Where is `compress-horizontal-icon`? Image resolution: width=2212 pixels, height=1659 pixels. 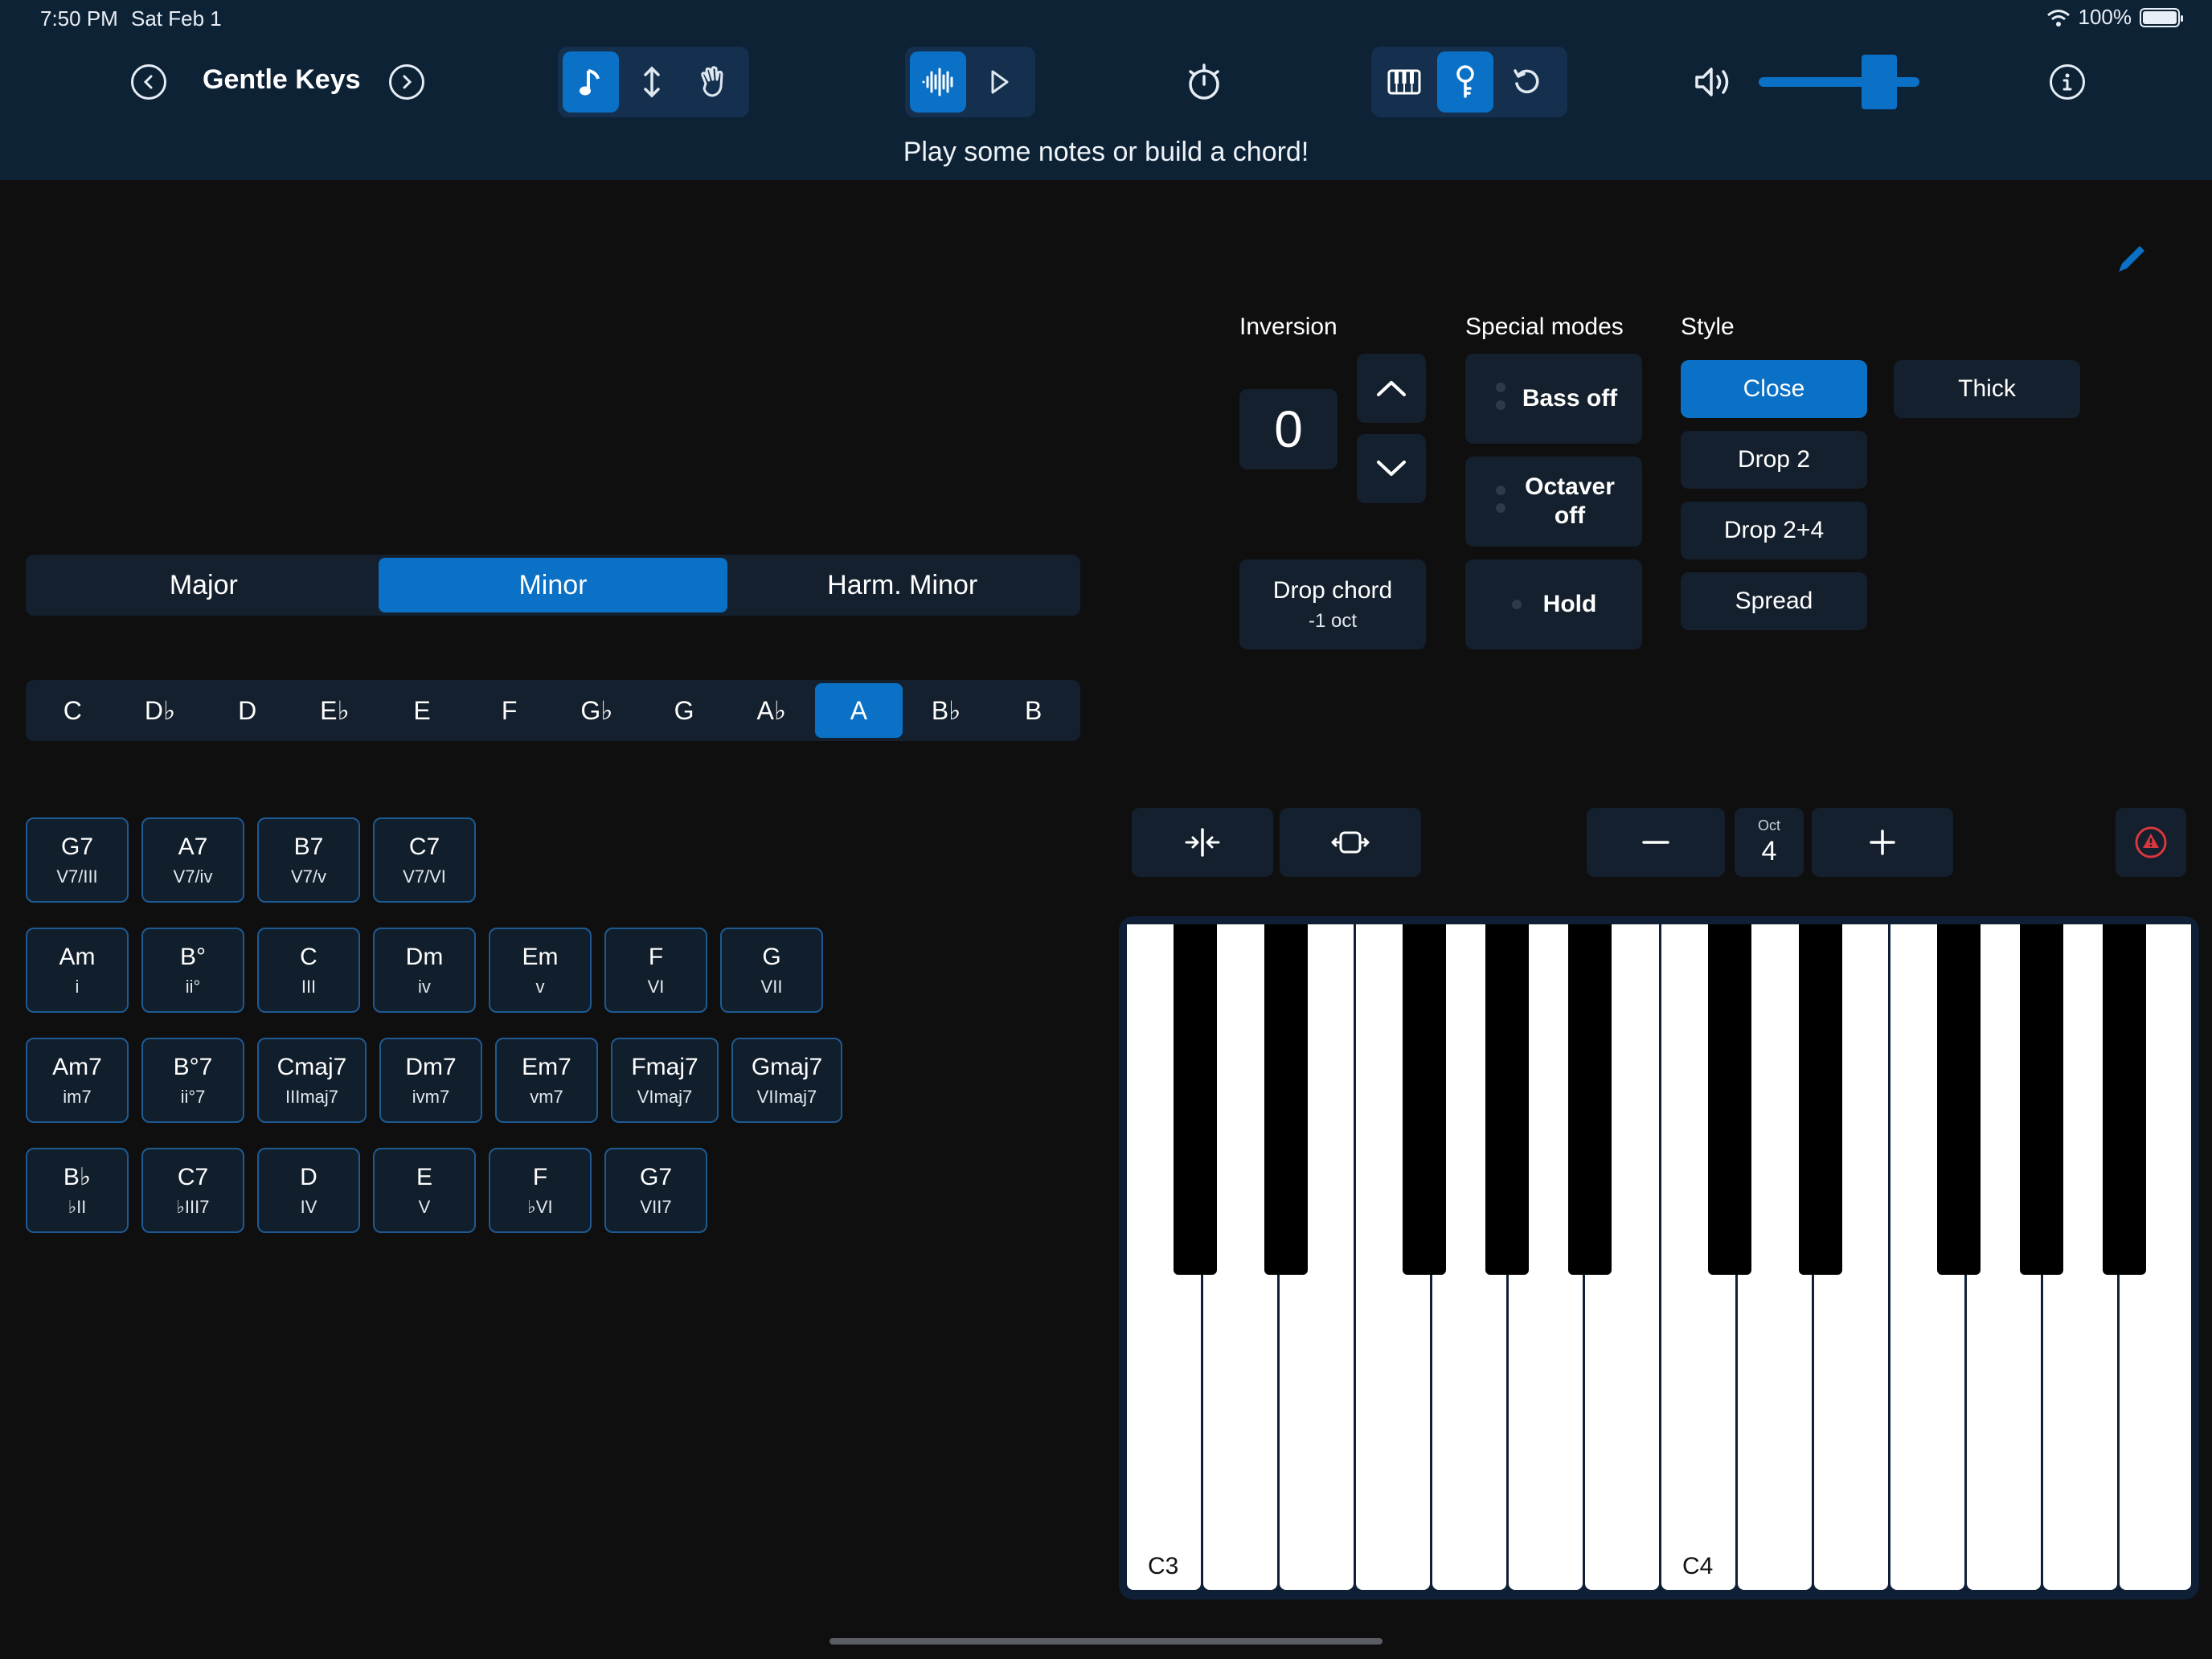
compress-horizontal-icon is located at coordinates (1202, 843).